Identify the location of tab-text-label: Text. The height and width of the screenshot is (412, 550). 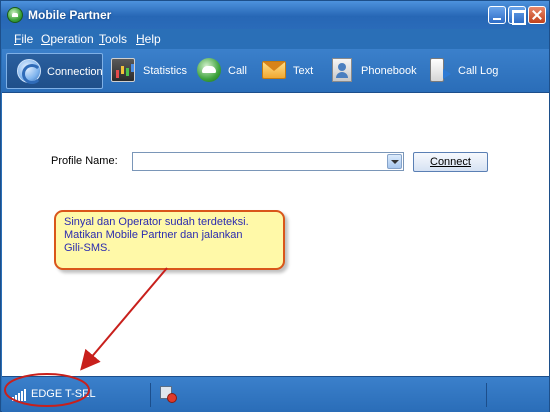
(303, 71).